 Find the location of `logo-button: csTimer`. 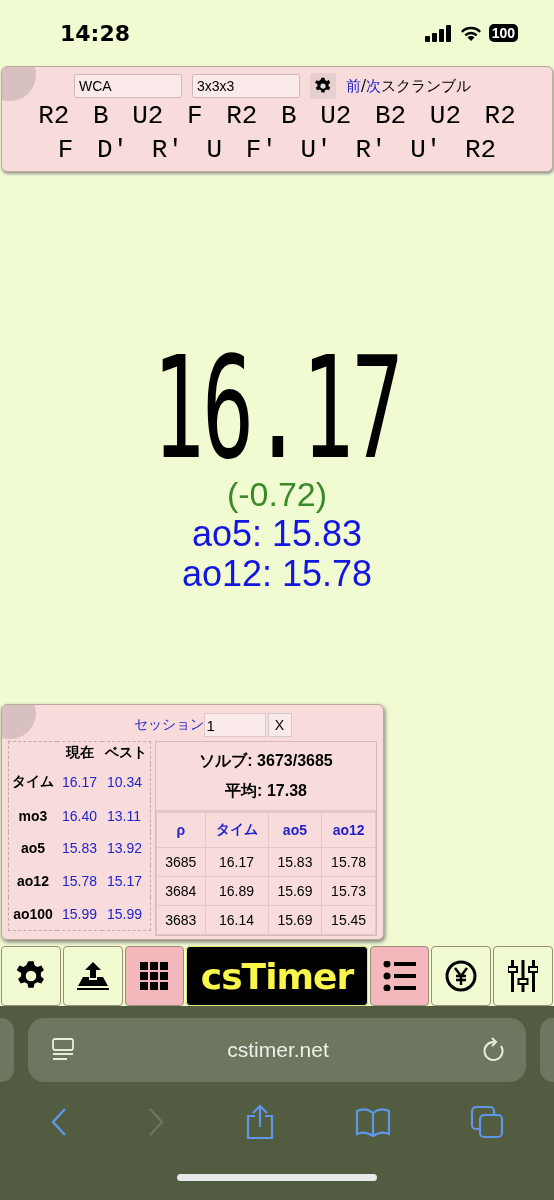

logo-button: csTimer is located at coordinates (277, 976).